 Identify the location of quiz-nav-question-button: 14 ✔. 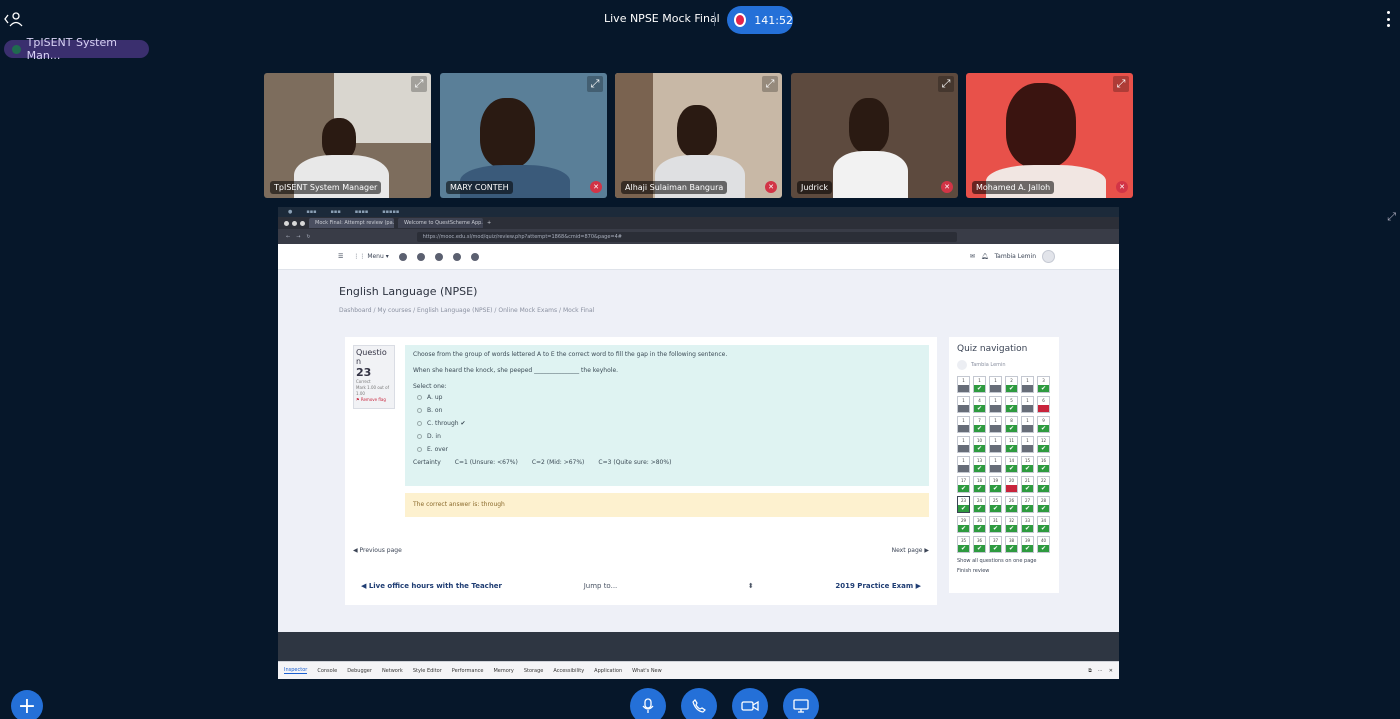
(1011, 464).